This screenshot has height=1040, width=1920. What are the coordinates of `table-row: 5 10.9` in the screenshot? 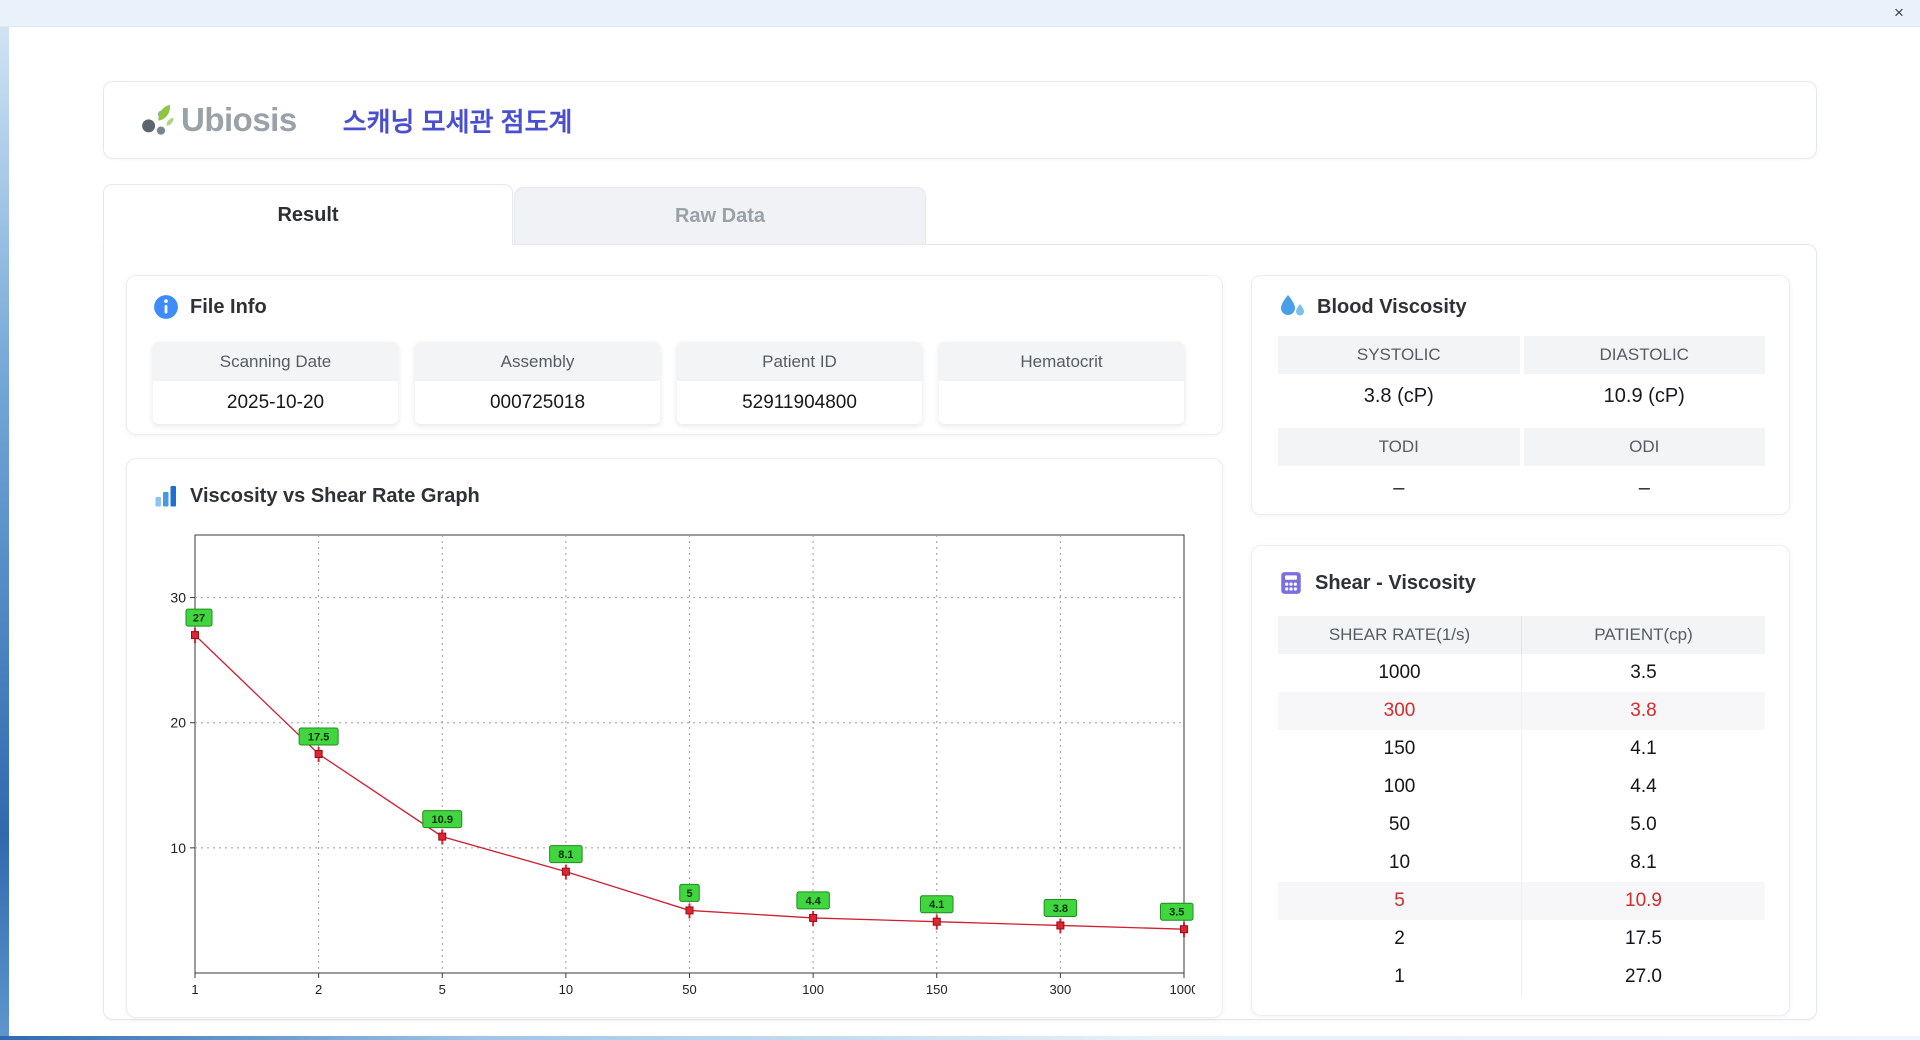 It's located at (1521, 901).